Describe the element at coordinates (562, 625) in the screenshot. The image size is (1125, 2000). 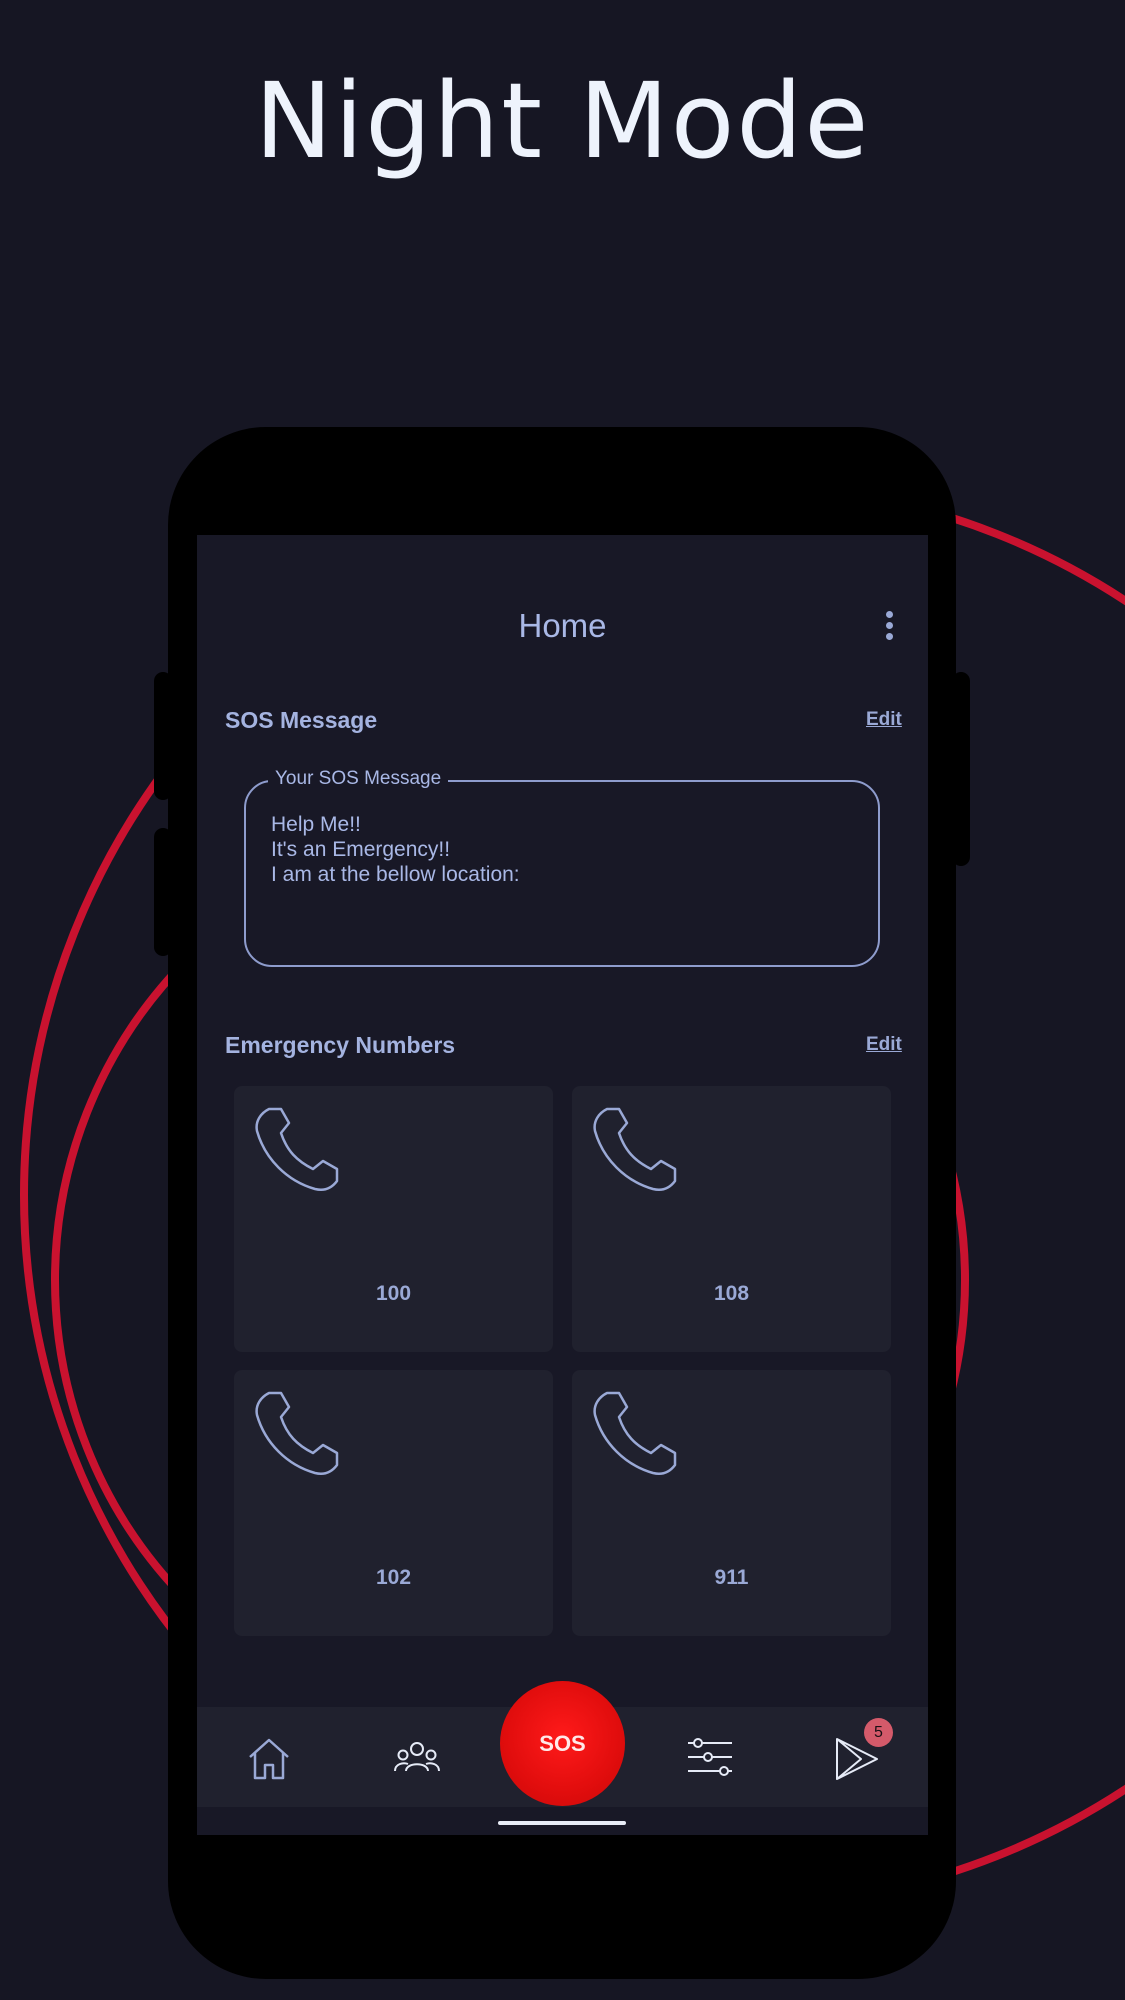
I see `page-title: Home` at that location.